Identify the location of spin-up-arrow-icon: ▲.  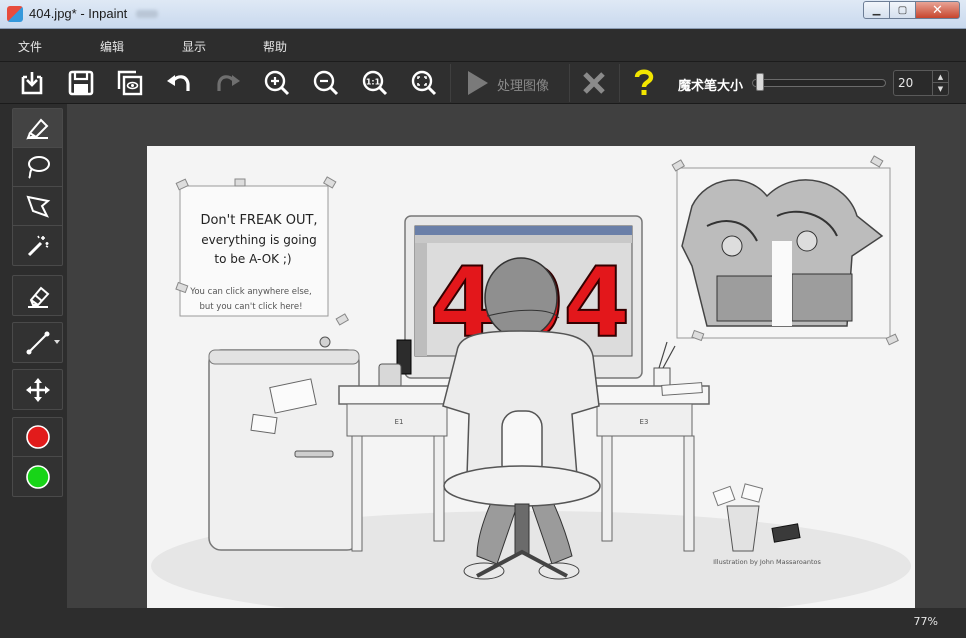
(940, 77).